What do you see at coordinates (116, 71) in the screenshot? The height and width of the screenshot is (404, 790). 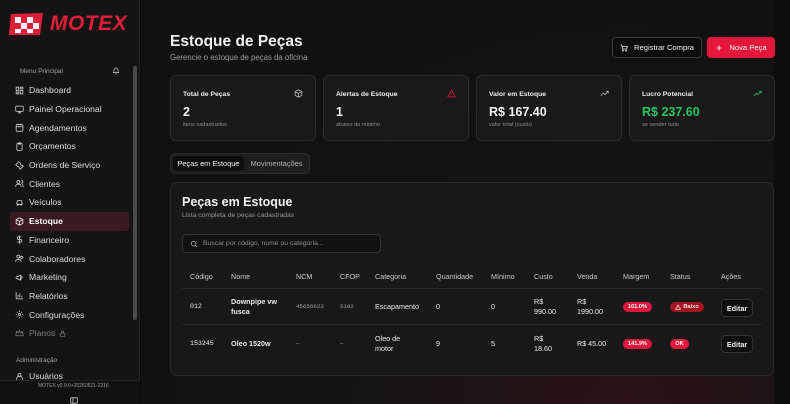 I see `bell-icon` at bounding box center [116, 71].